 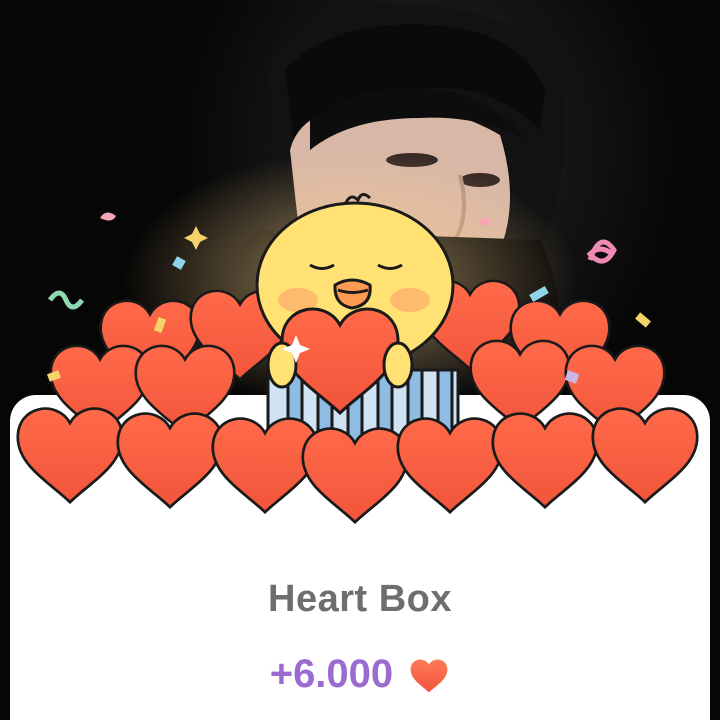 I want to click on popup-title: Heart Box, so click(x=360, y=599).